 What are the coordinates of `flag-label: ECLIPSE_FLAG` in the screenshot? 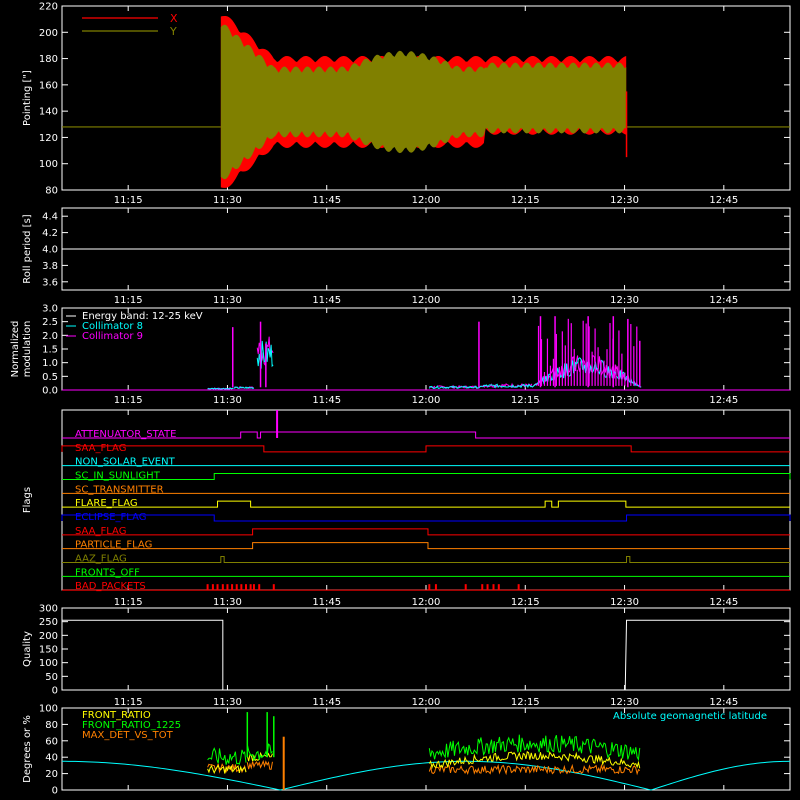 It's located at (110, 517).